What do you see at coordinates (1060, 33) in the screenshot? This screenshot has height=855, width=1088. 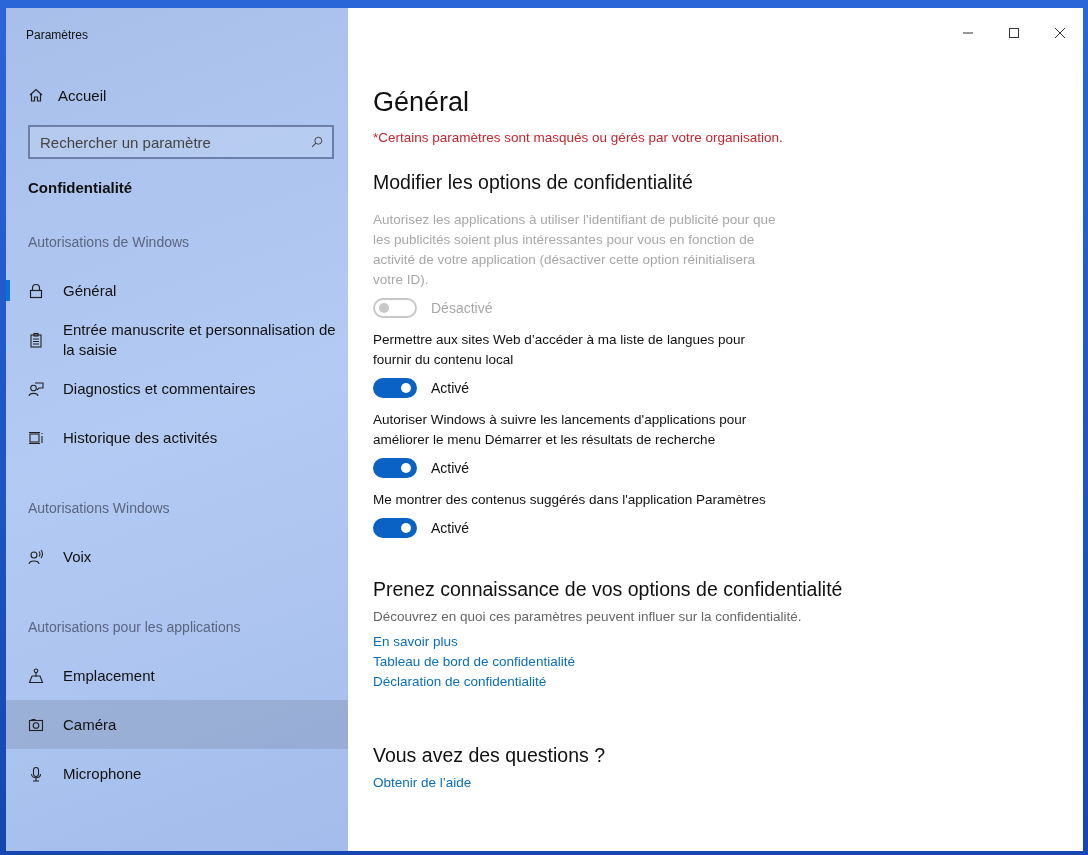 I see `close-icon` at bounding box center [1060, 33].